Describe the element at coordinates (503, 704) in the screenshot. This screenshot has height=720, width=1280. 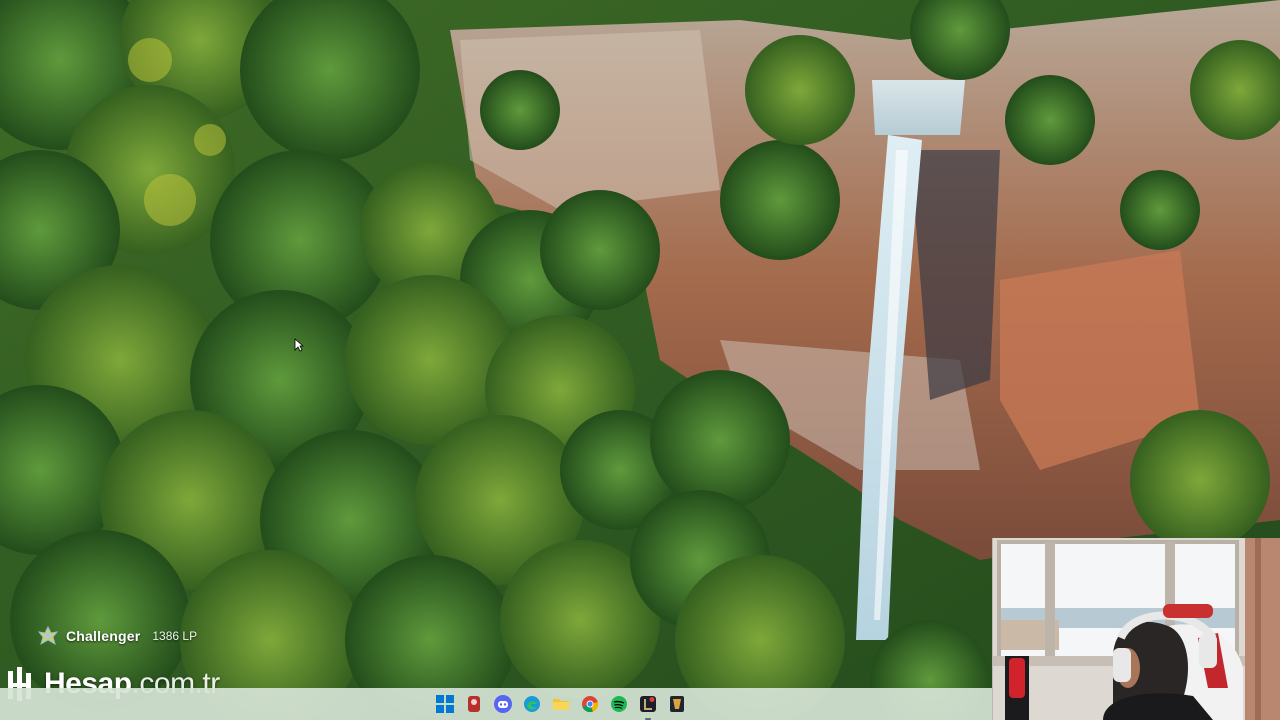
I see `discord-icon` at that location.